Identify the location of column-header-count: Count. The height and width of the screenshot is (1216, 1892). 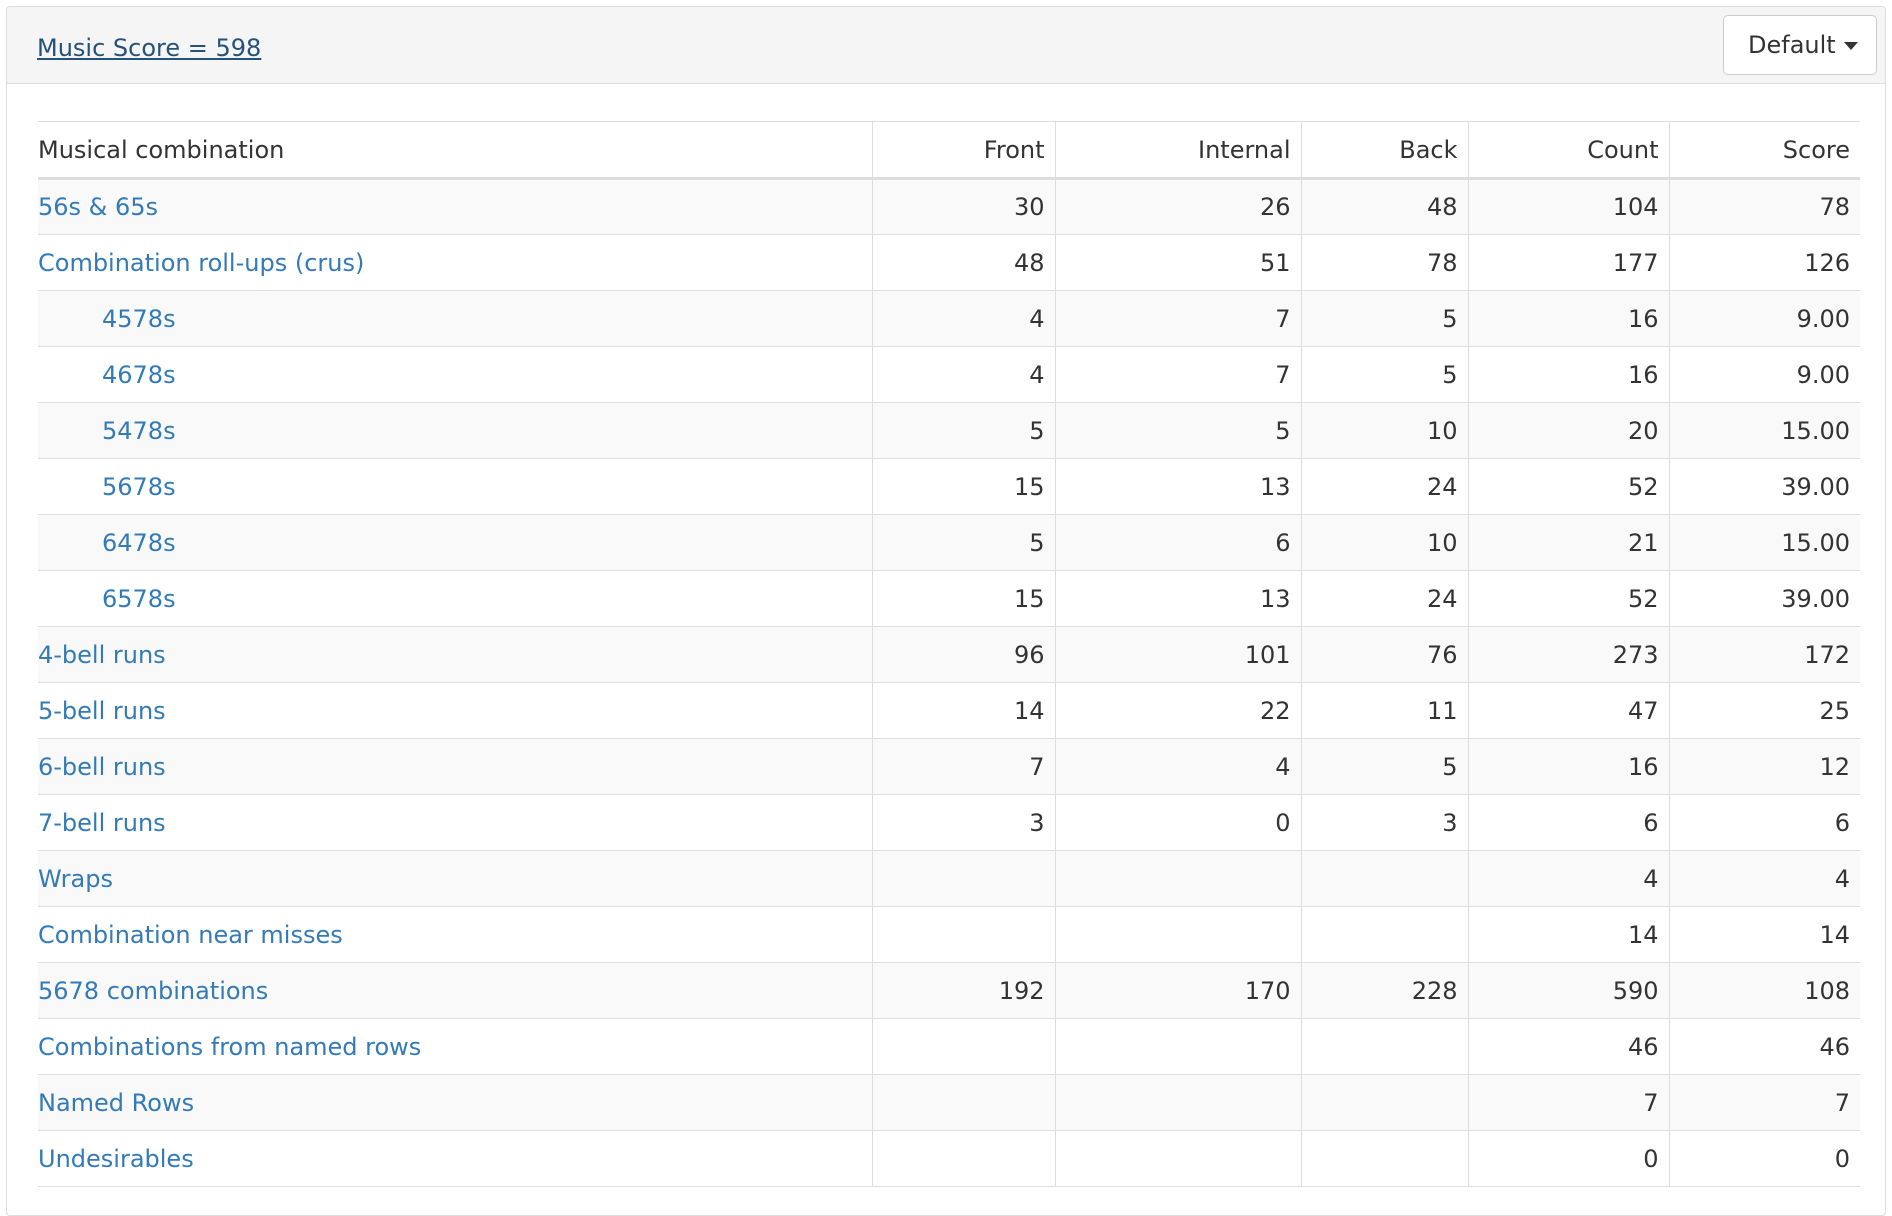
(1568, 150).